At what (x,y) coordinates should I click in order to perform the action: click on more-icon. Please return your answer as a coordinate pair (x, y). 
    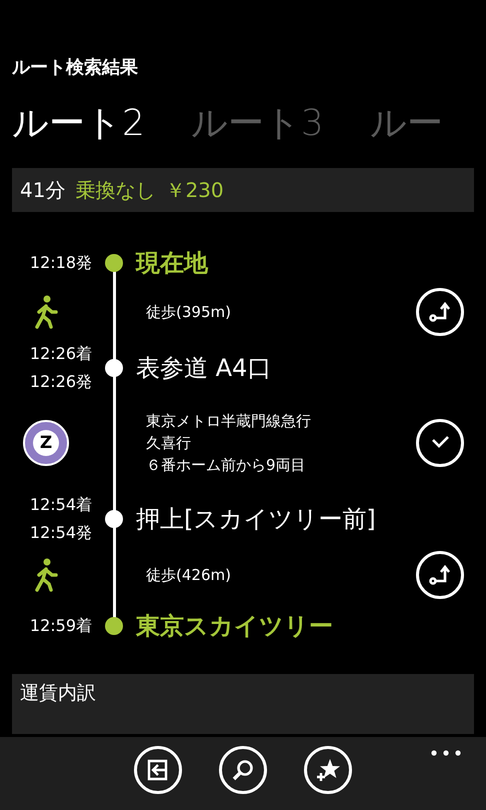
    Looking at the image, I should click on (446, 753).